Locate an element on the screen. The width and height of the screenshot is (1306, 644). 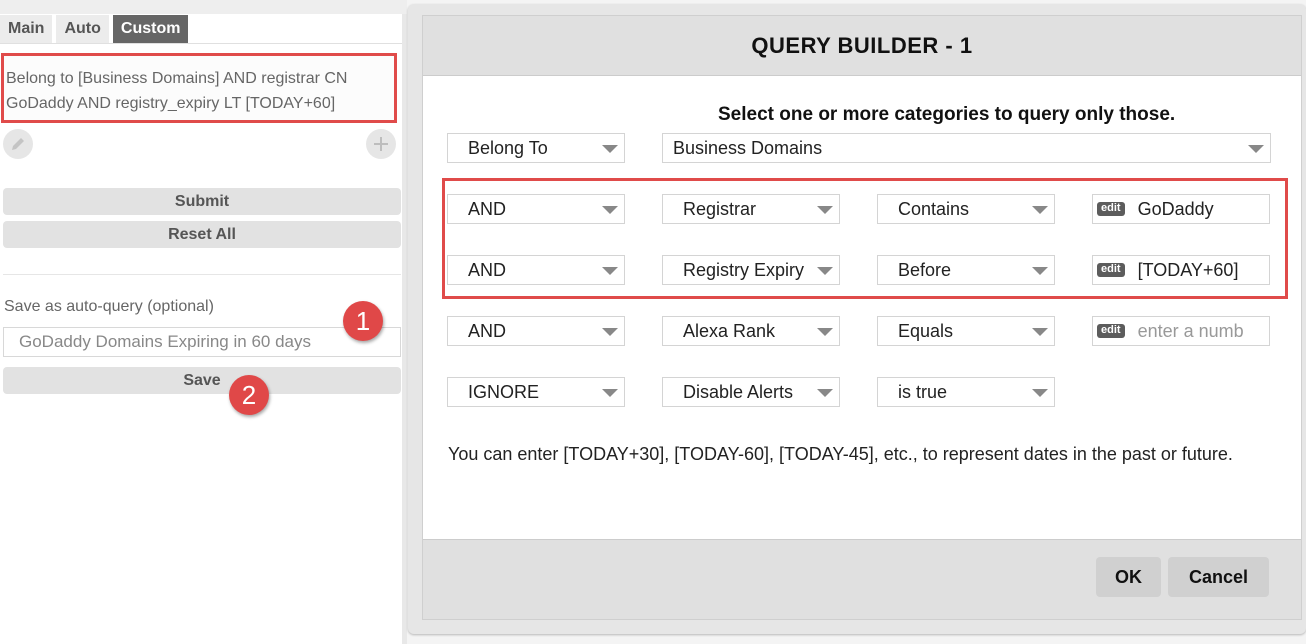
row-1-operator-select: Contains is located at coordinates (966, 209).